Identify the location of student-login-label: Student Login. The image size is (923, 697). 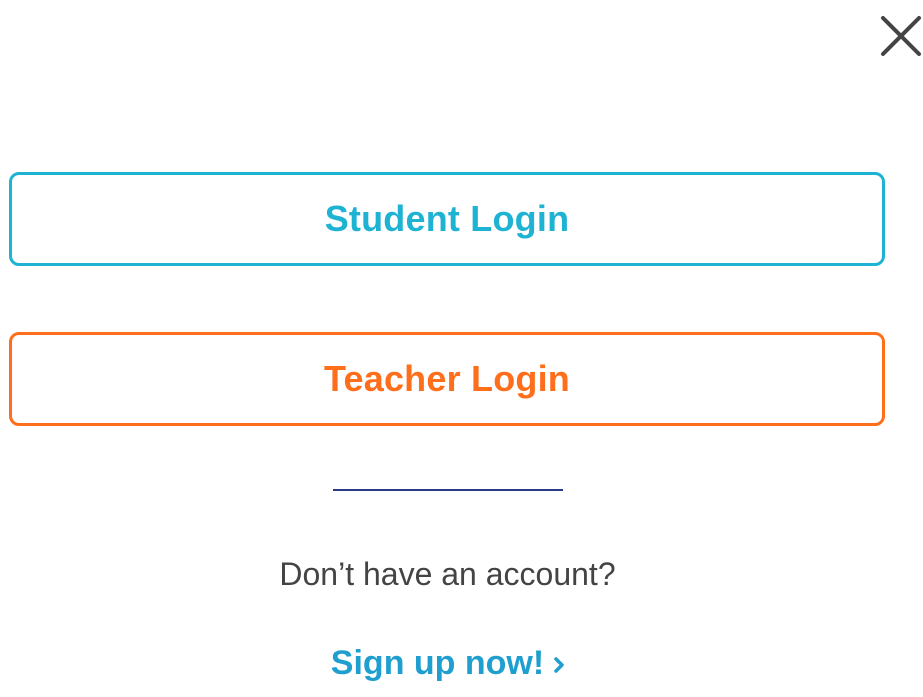
(447, 218).